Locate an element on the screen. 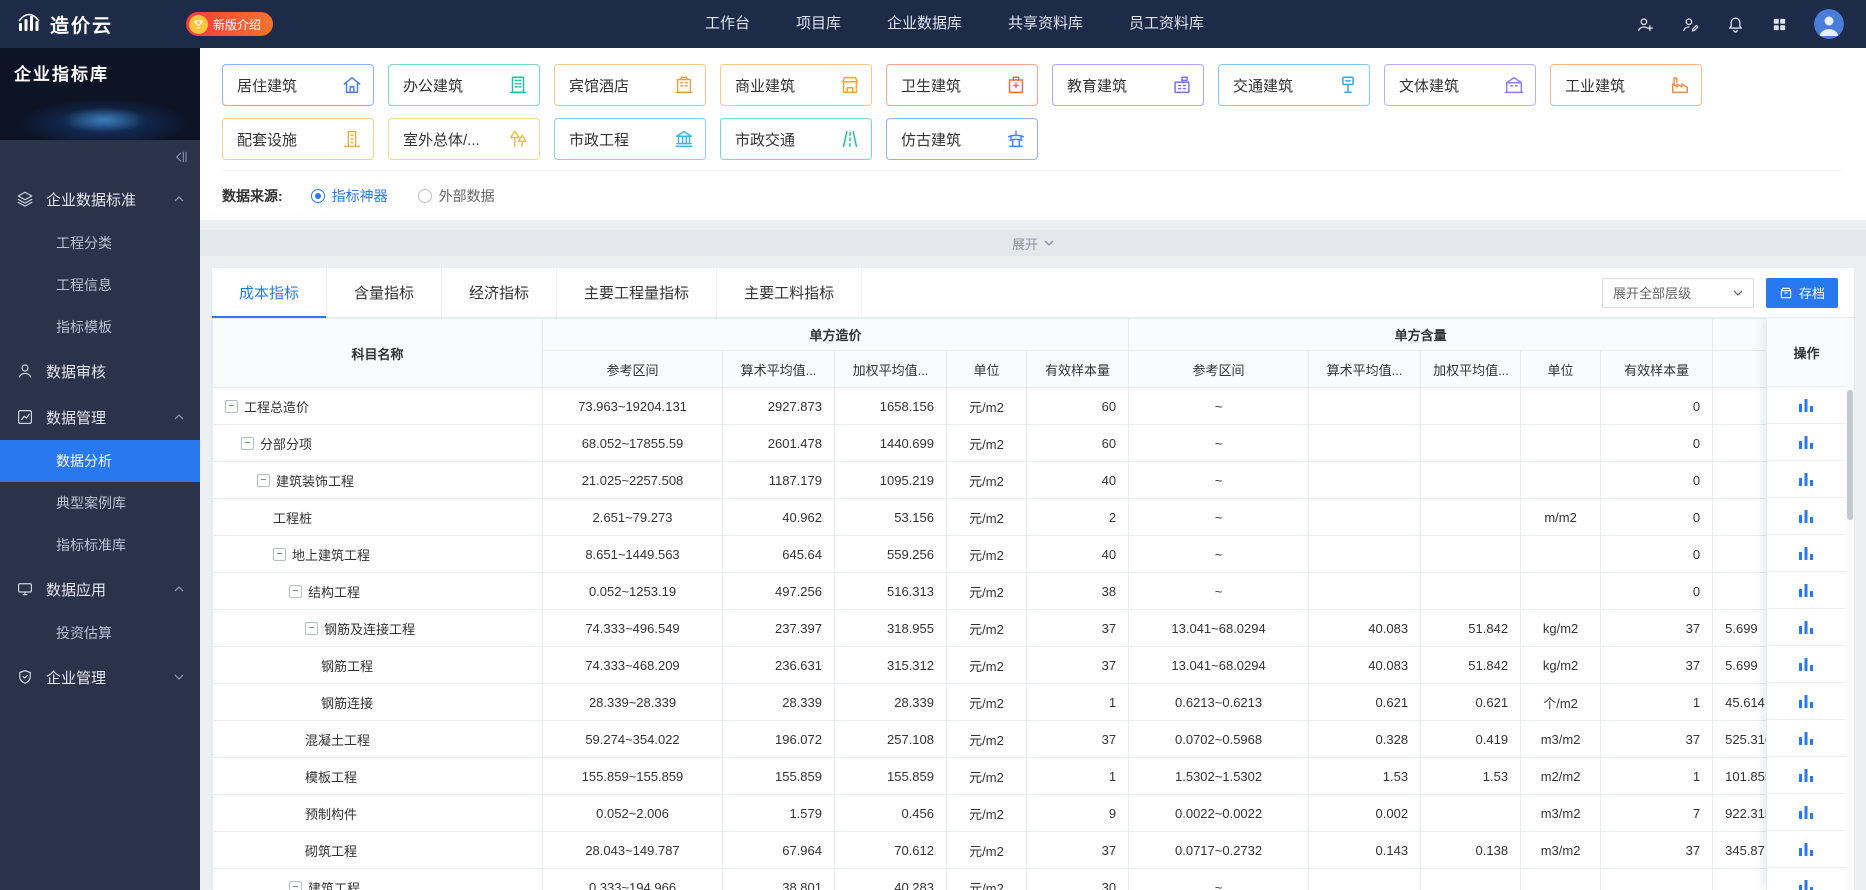  tab-1: 成本指标 is located at coordinates (270, 293).